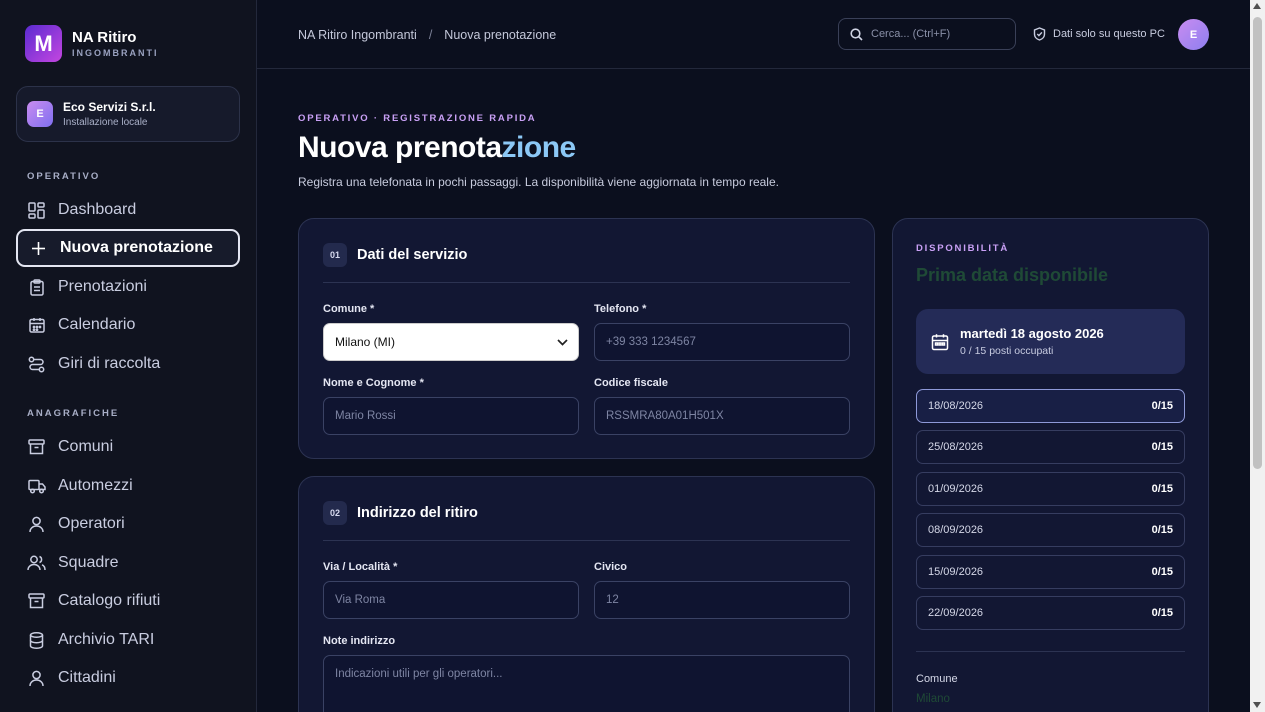 This screenshot has width=1265, height=712. What do you see at coordinates (417, 118) in the screenshot?
I see `page-kicker: OPERATIVO · REGISTRAZIONE RAPIDA` at bounding box center [417, 118].